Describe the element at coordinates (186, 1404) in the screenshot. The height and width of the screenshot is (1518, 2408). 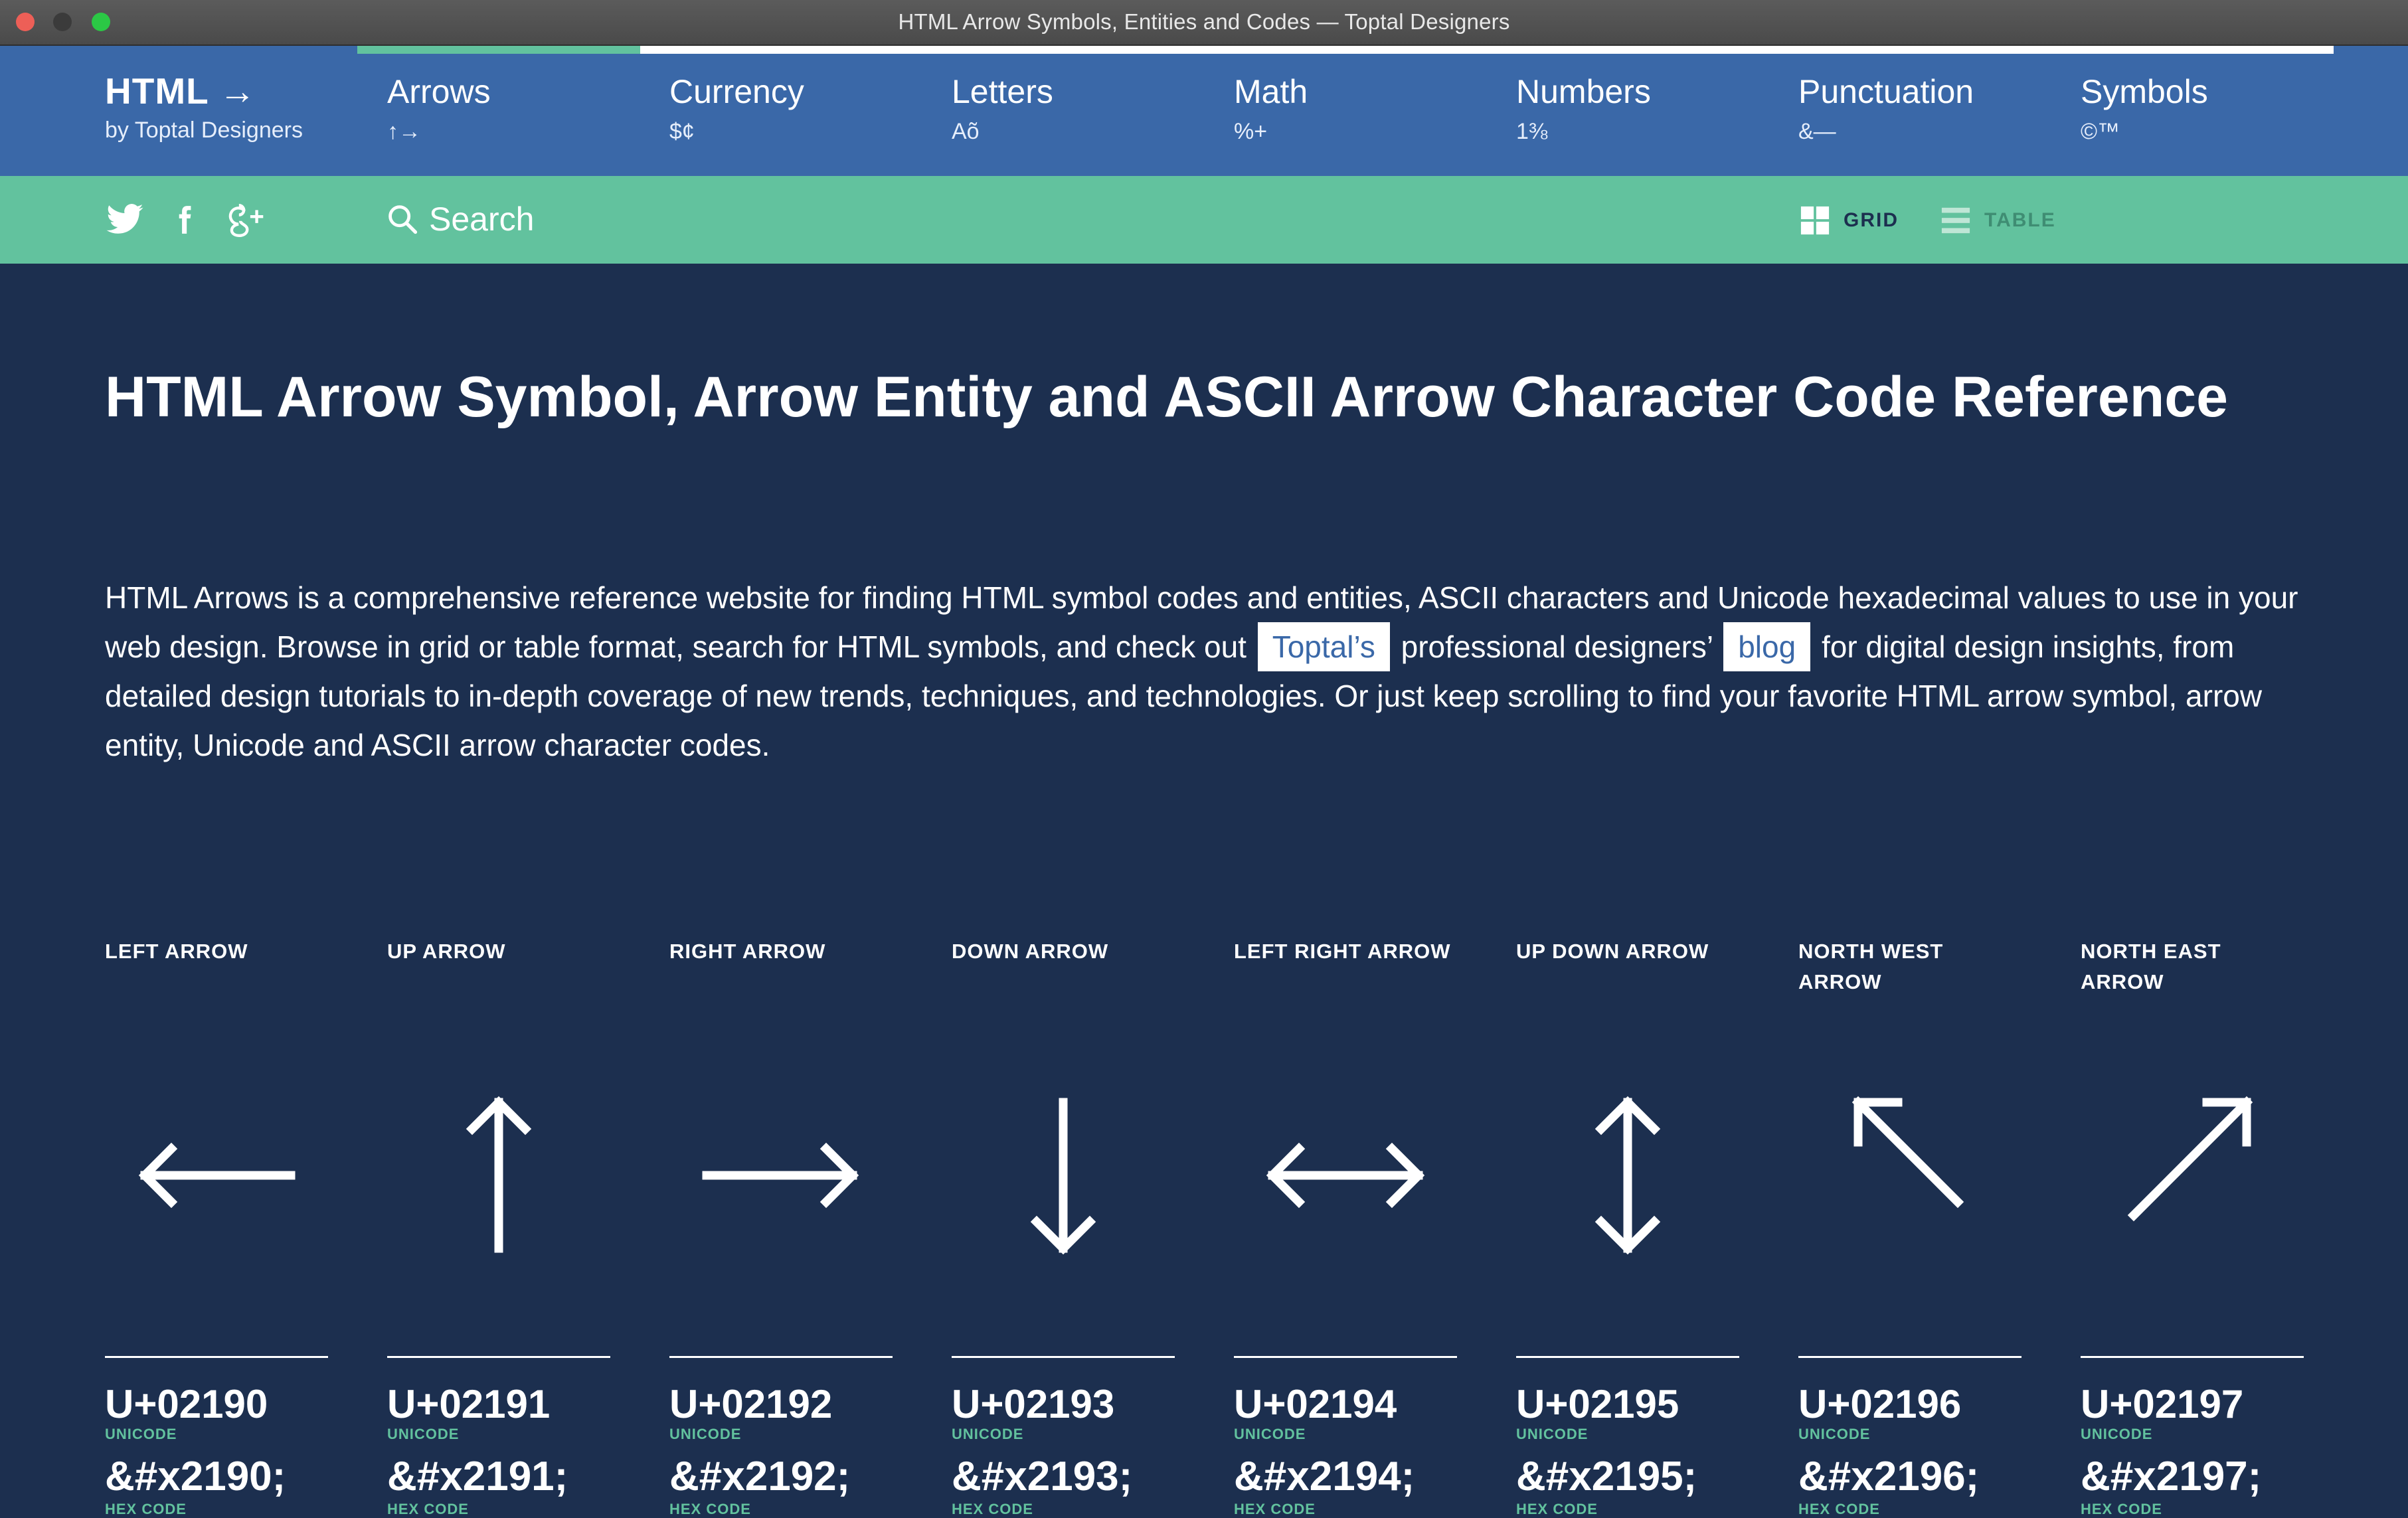
I see `unicode-value: U+02190` at that location.